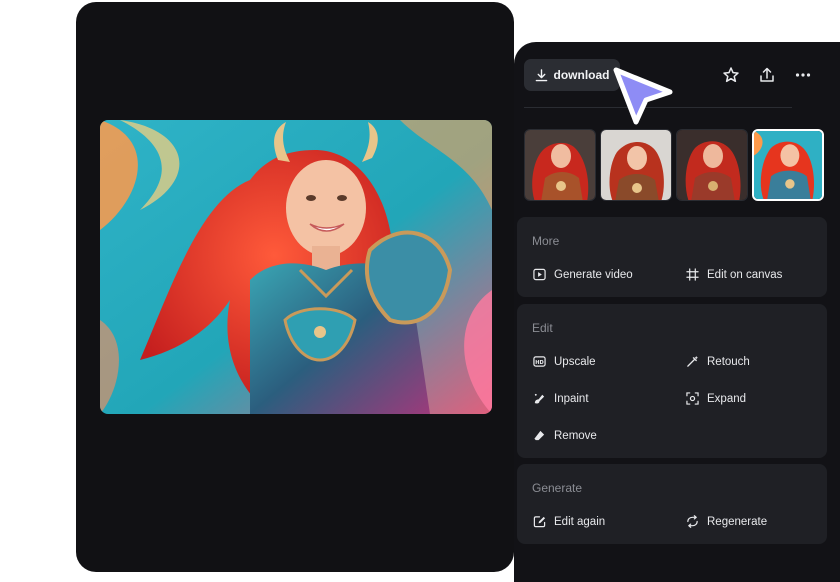  Describe the element at coordinates (672, 257) in the screenshot. I see `more-section: More Generate video Edit on canvas` at that location.